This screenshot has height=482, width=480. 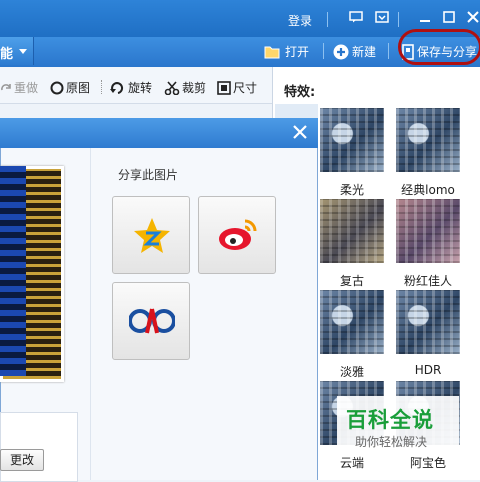 I want to click on qzone-icon, so click(x=152, y=235).